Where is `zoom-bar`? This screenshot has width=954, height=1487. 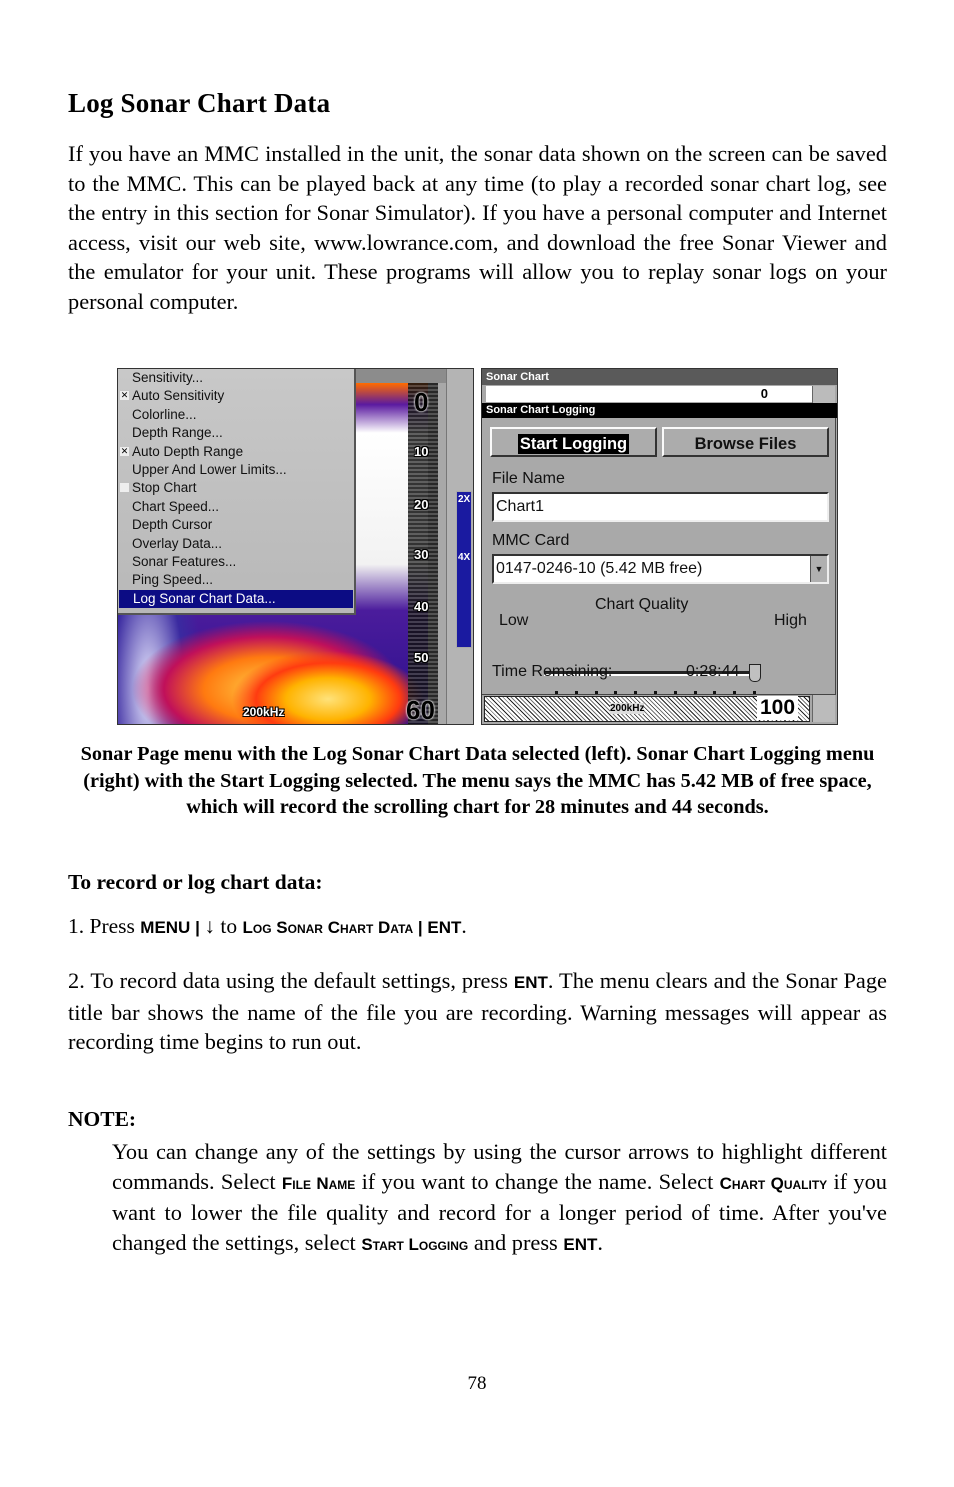 zoom-bar is located at coordinates (464, 569).